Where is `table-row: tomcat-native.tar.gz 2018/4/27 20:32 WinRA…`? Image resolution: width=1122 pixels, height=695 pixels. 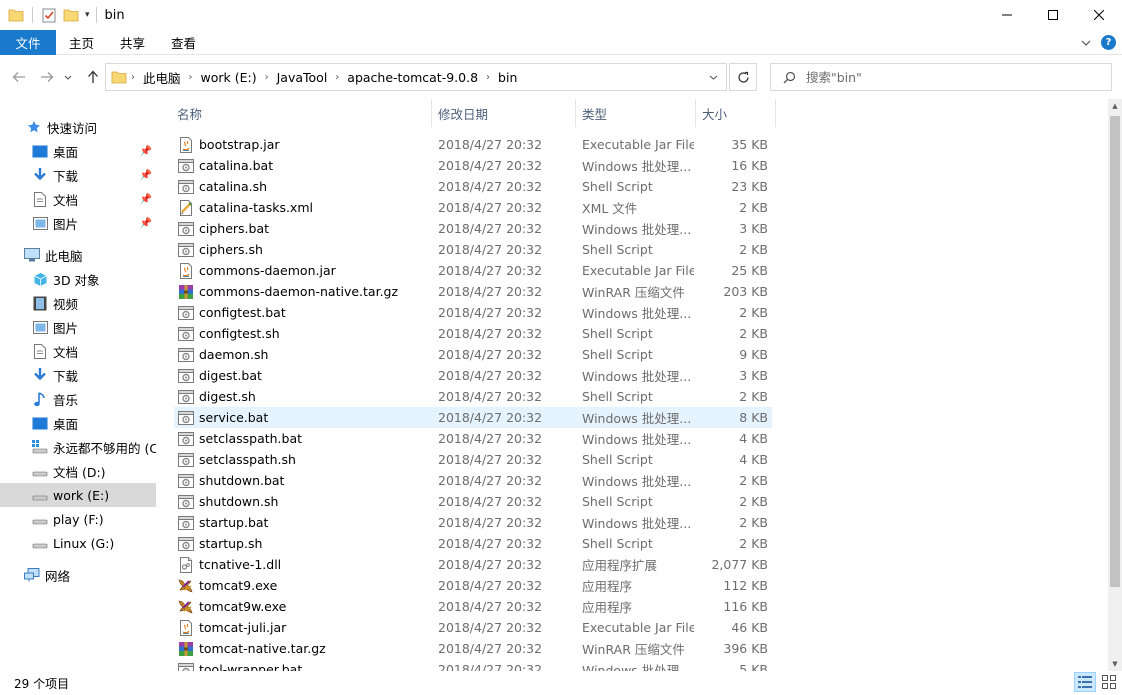 table-row: tomcat-native.tar.gz 2018/4/27 20:32 WinRA… is located at coordinates (473, 648).